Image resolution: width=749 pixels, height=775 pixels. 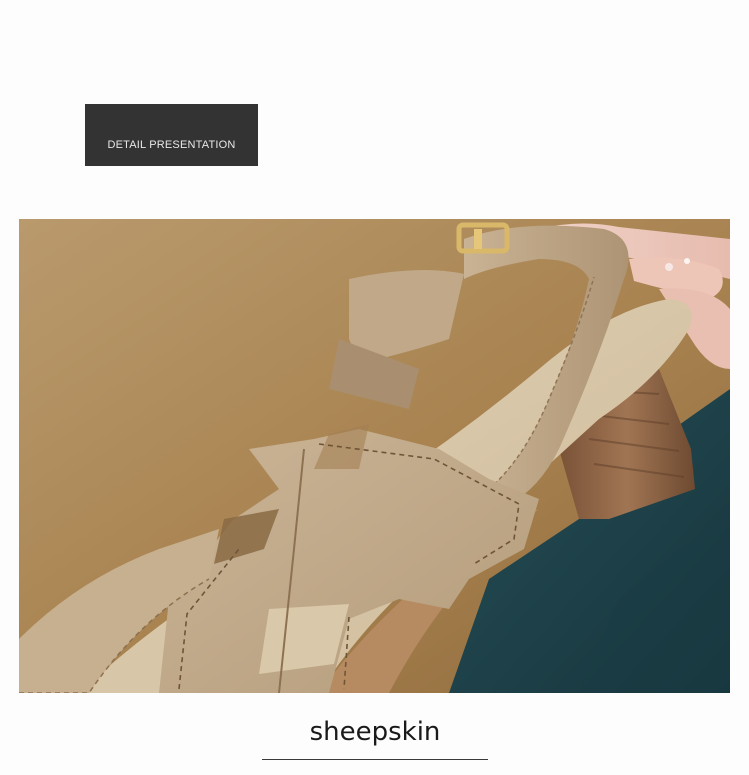 What do you see at coordinates (171, 135) in the screenshot?
I see `detail-presentation-badge: DETAIL PRESENTATION` at bounding box center [171, 135].